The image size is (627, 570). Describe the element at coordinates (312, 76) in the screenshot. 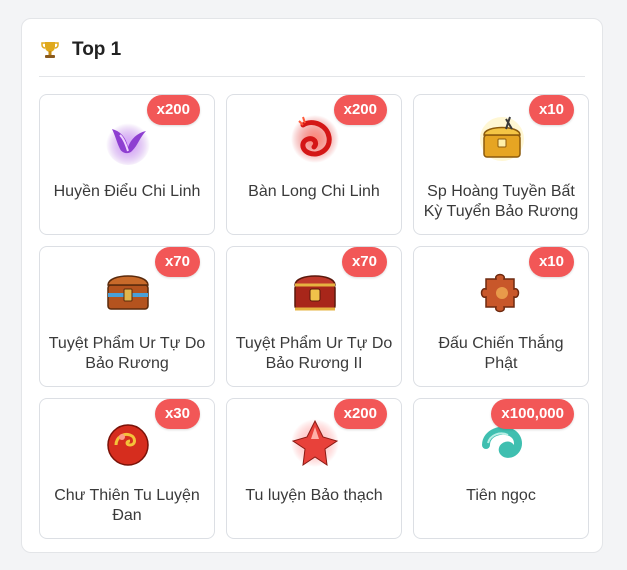

I see `divider` at that location.